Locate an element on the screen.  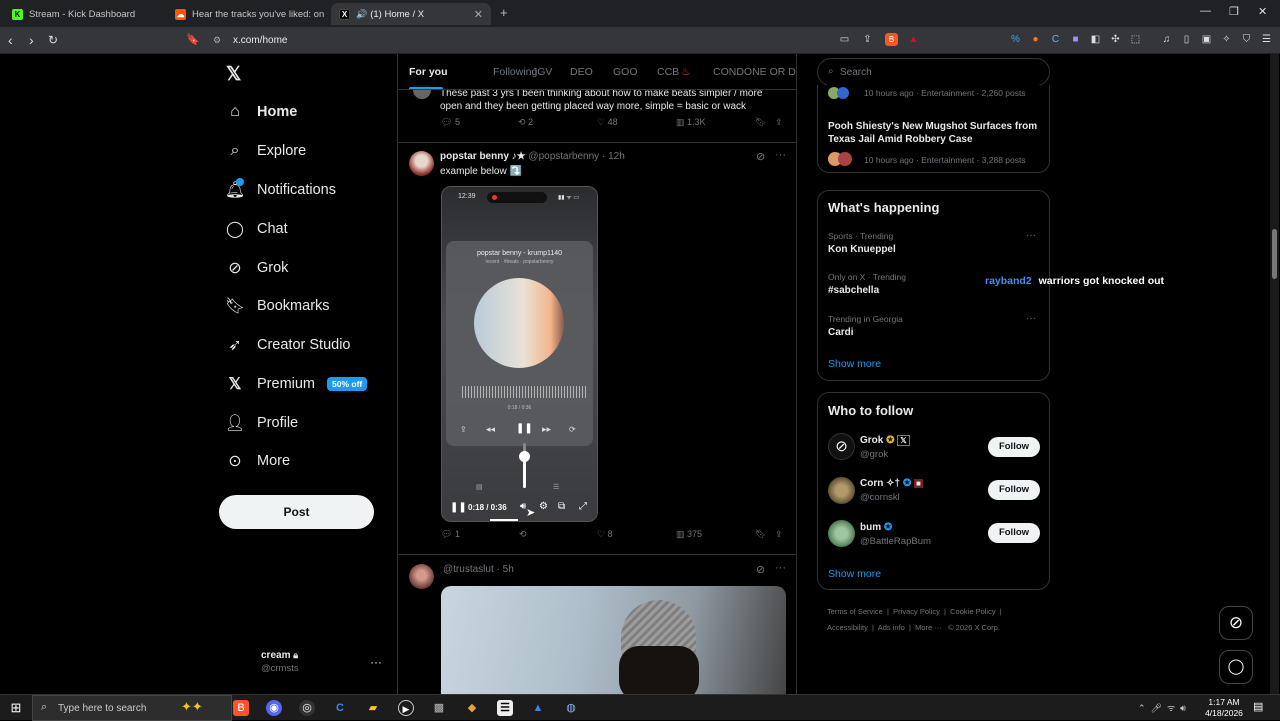
site-info-icon: ⚙ is located at coordinates (217, 40).